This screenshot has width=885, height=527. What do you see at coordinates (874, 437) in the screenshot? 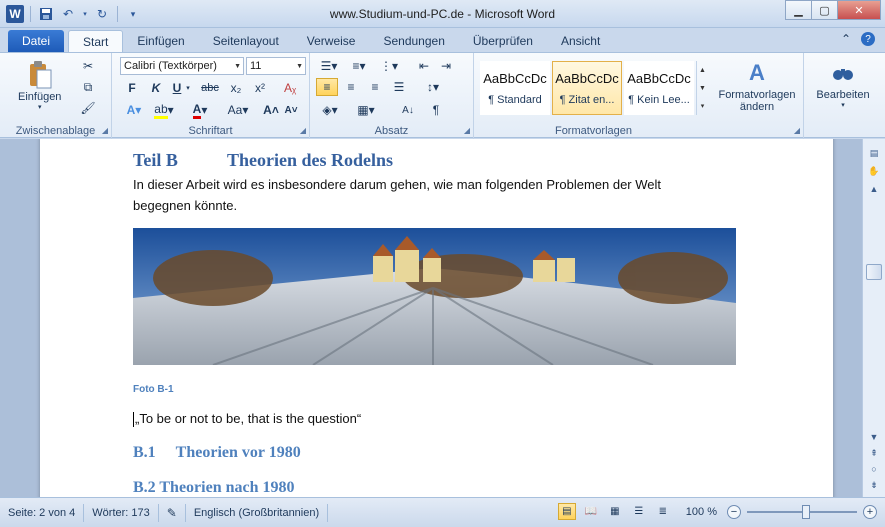
I see `scroll-down-icon: ▼` at bounding box center [874, 437].